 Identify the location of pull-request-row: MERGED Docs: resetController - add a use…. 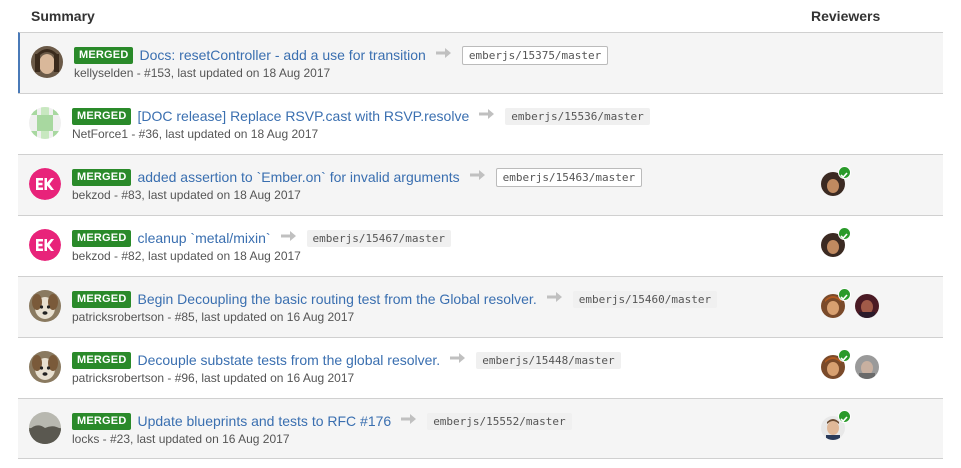
(480, 62).